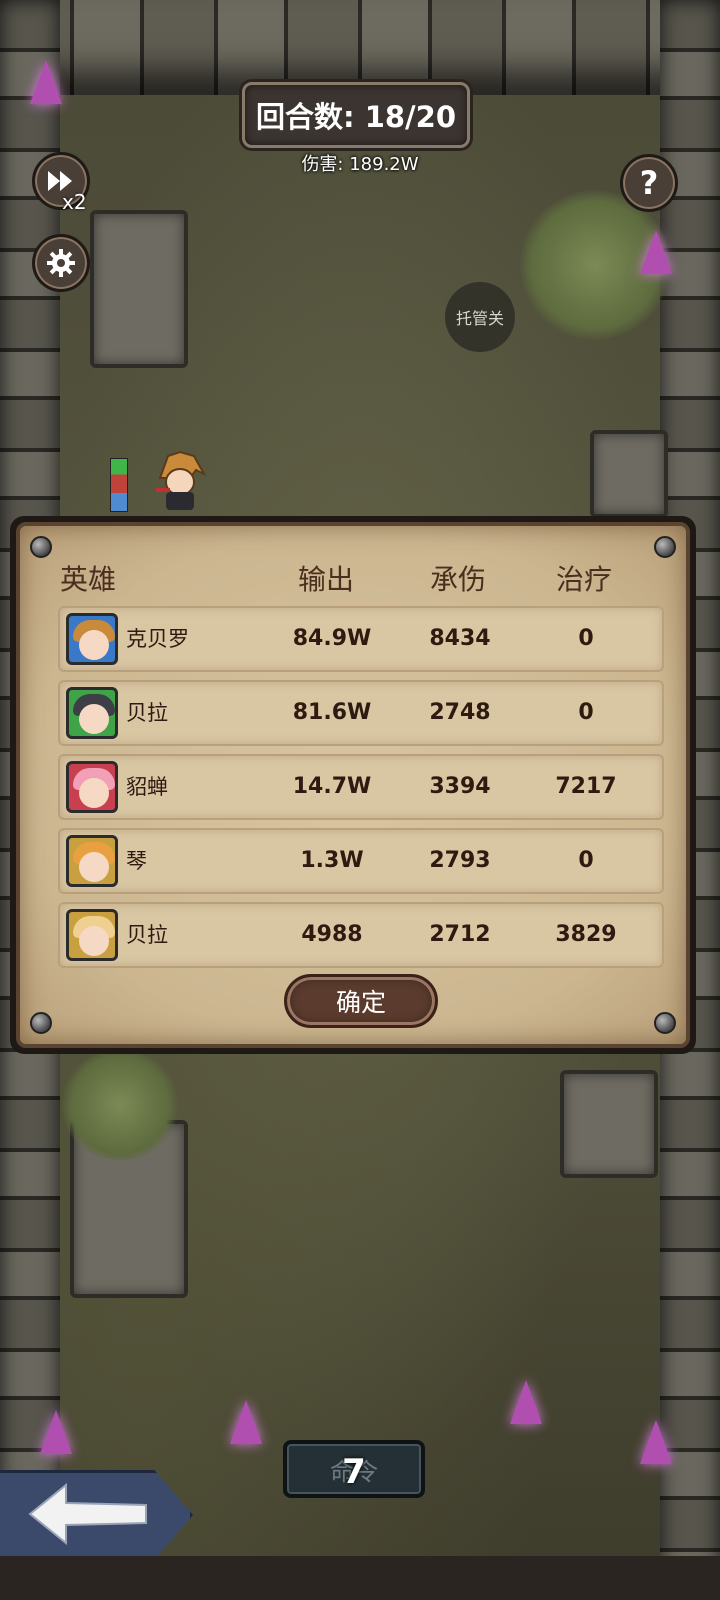  I want to click on hero-damage-taken: 2793, so click(460, 860).